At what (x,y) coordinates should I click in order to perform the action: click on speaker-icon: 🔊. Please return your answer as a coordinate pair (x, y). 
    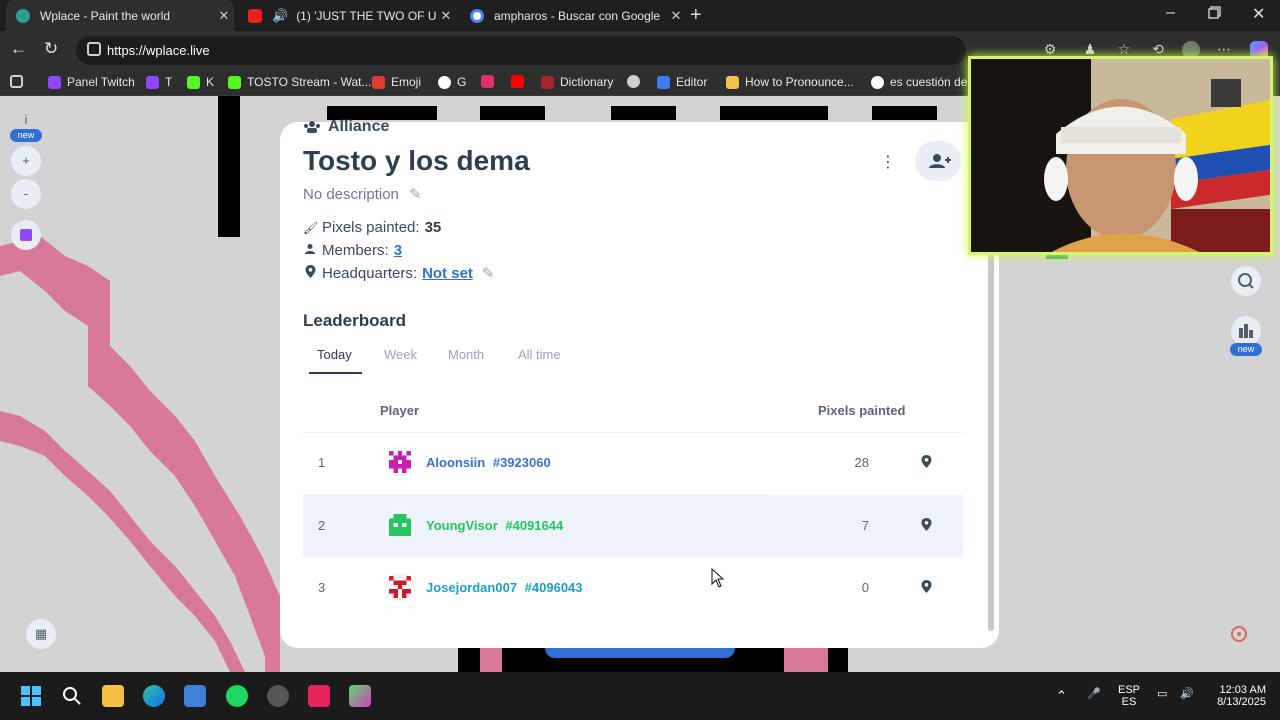
    Looking at the image, I should click on (280, 16).